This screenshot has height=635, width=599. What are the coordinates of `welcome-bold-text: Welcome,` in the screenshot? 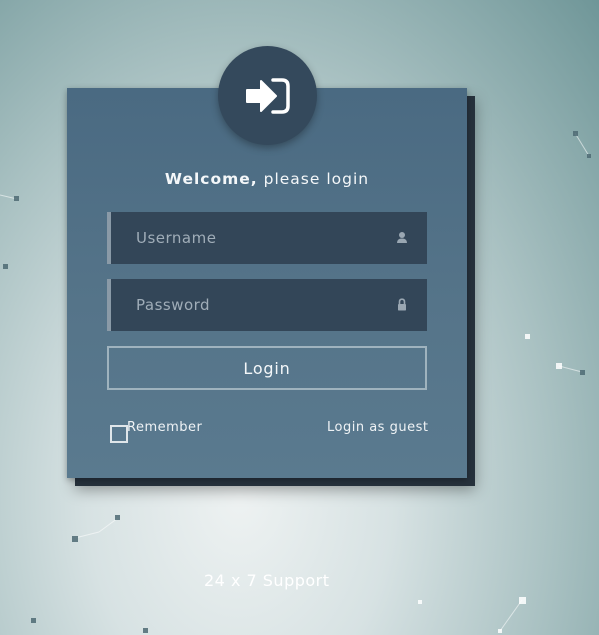 It's located at (211, 179).